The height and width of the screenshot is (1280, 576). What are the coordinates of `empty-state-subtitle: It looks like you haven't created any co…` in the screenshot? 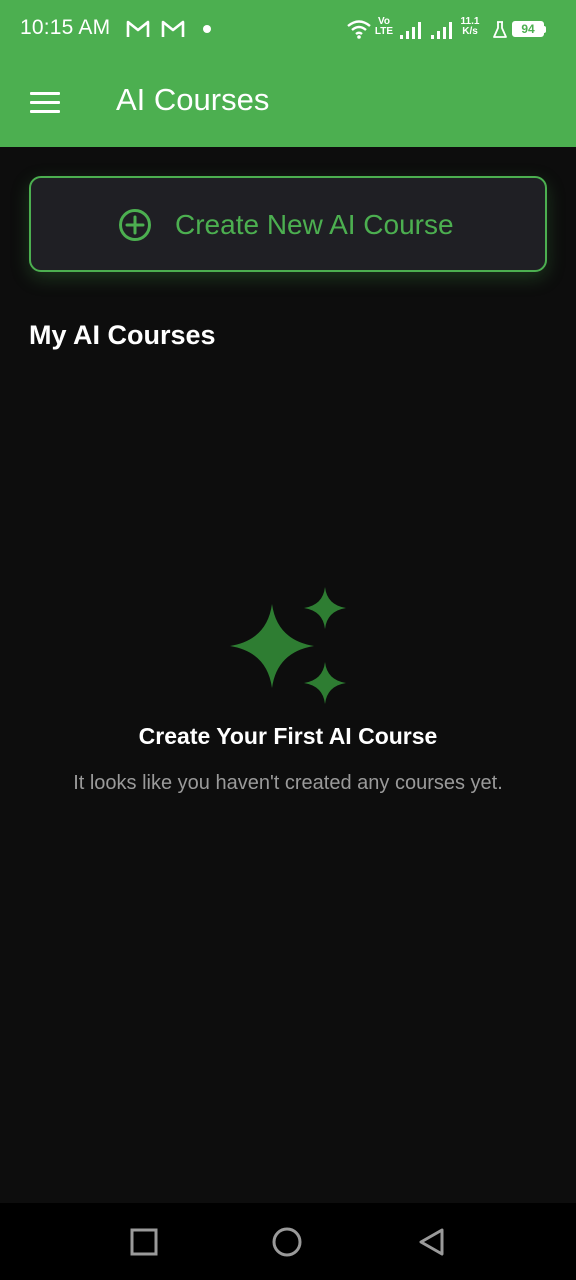 It's located at (288, 783).